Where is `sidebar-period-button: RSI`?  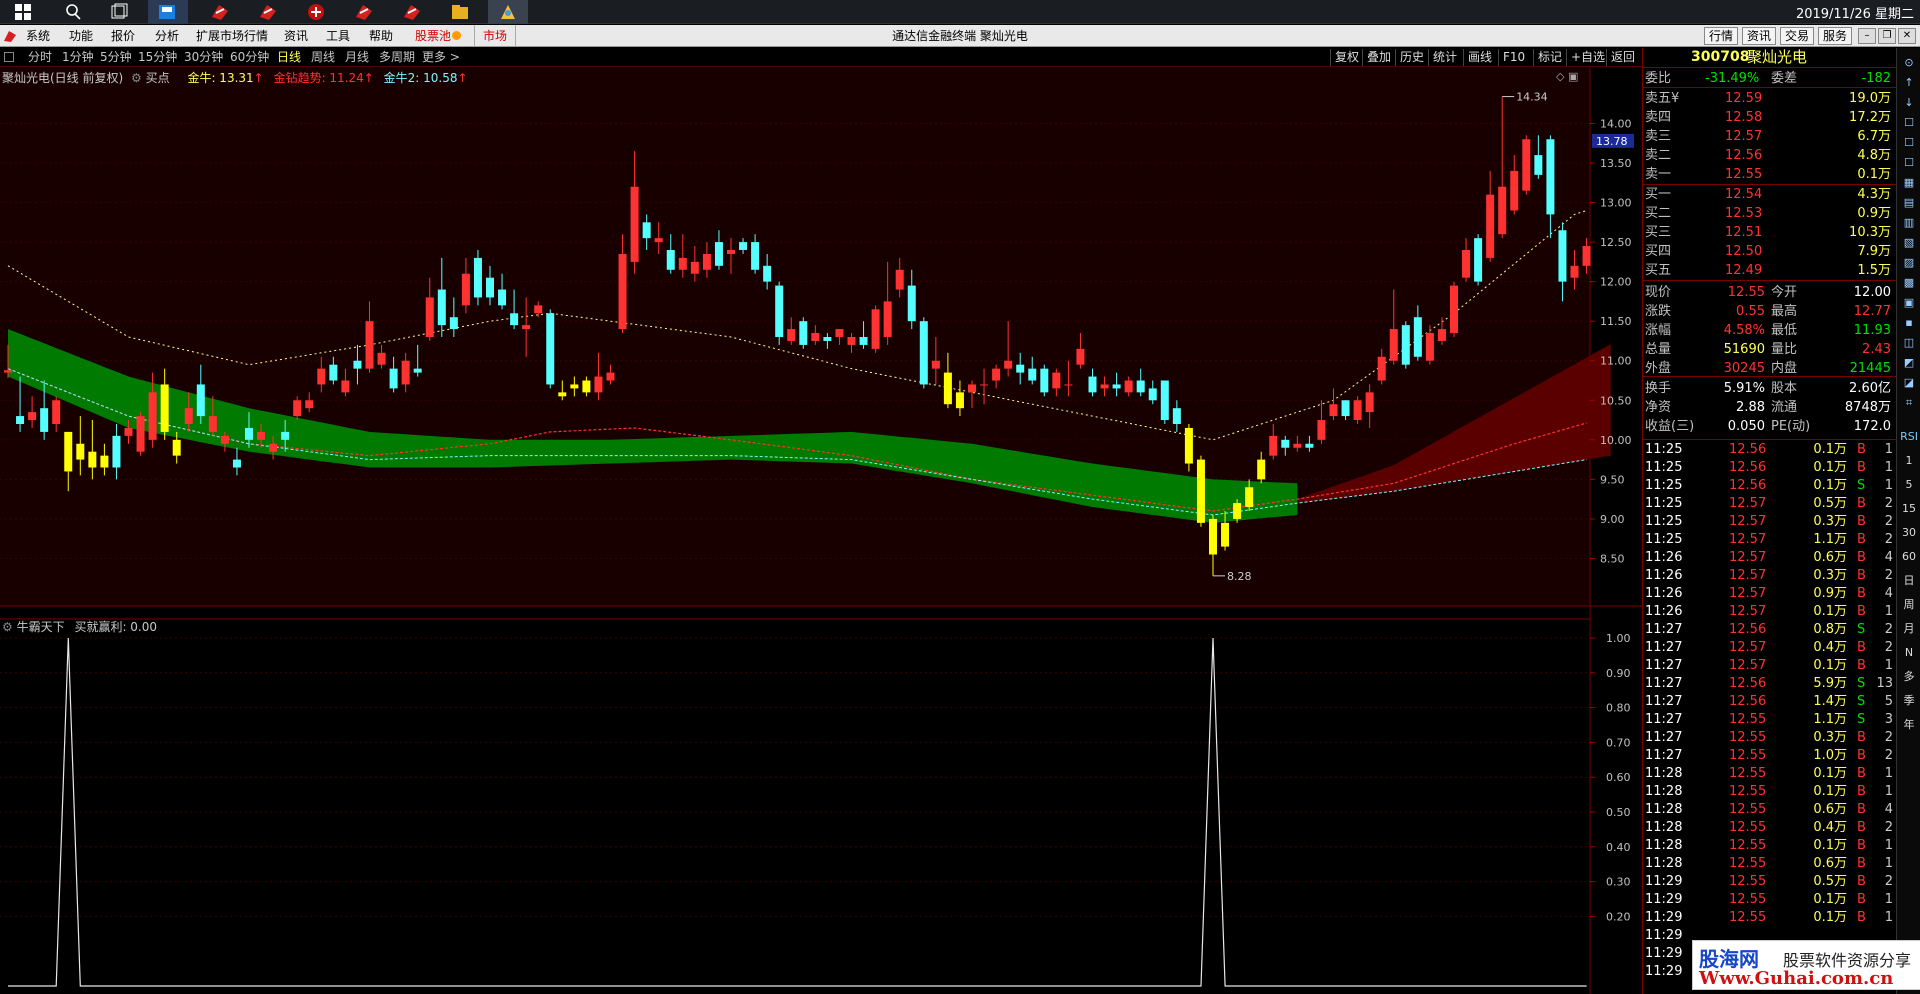 sidebar-period-button: RSI is located at coordinates (1909, 437).